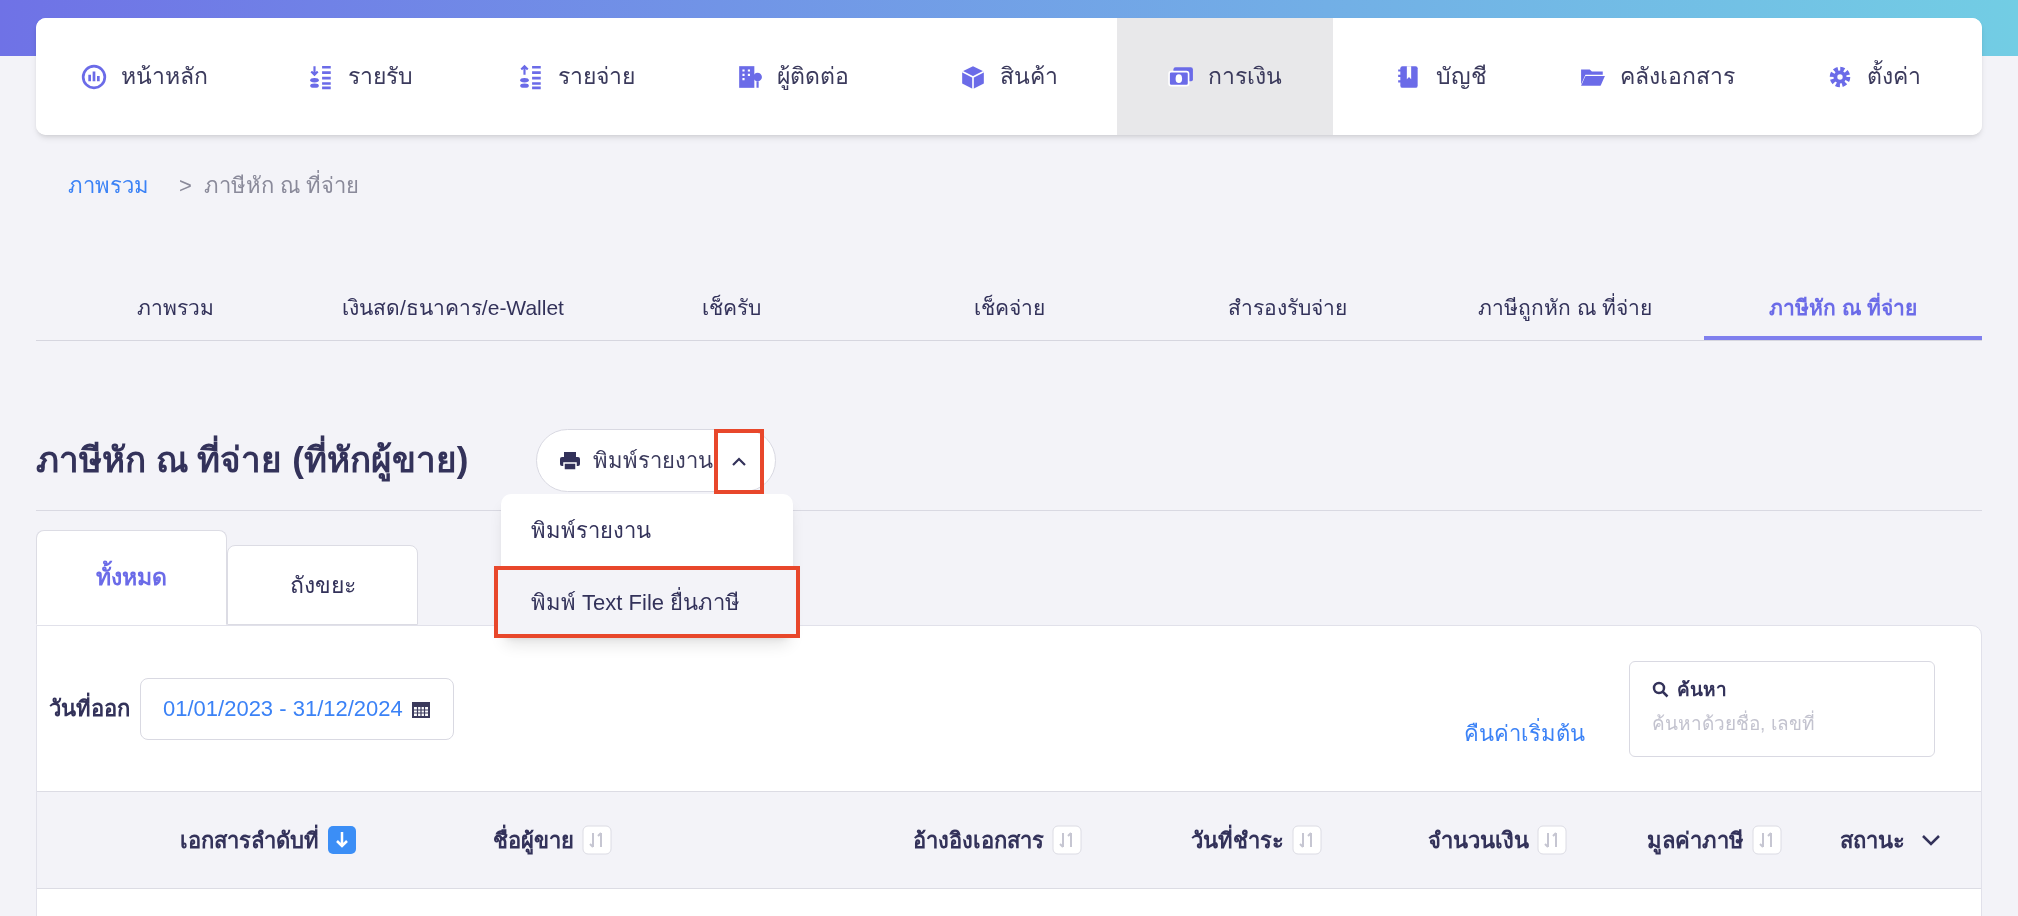 Image resolution: width=2018 pixels, height=916 pixels. Describe the element at coordinates (973, 76) in the screenshot. I see `box-icon` at that location.